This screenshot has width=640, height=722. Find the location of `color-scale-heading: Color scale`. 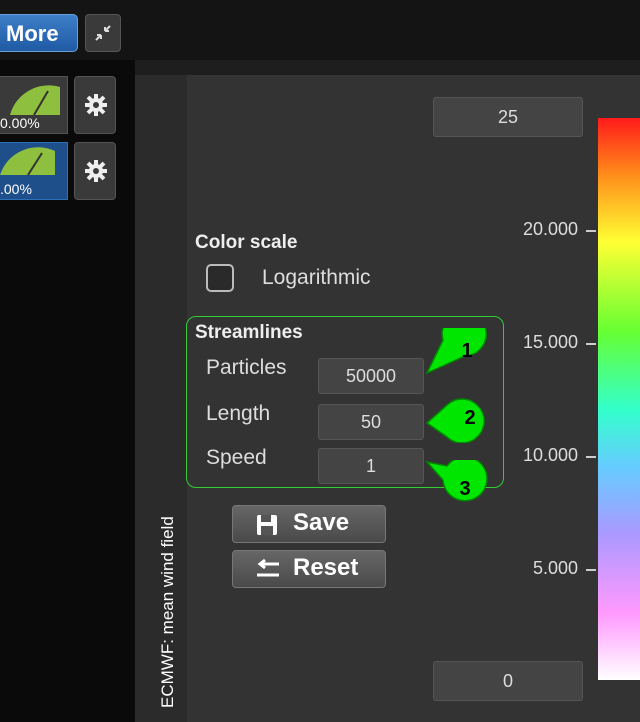

color-scale-heading: Color scale is located at coordinates (246, 242).